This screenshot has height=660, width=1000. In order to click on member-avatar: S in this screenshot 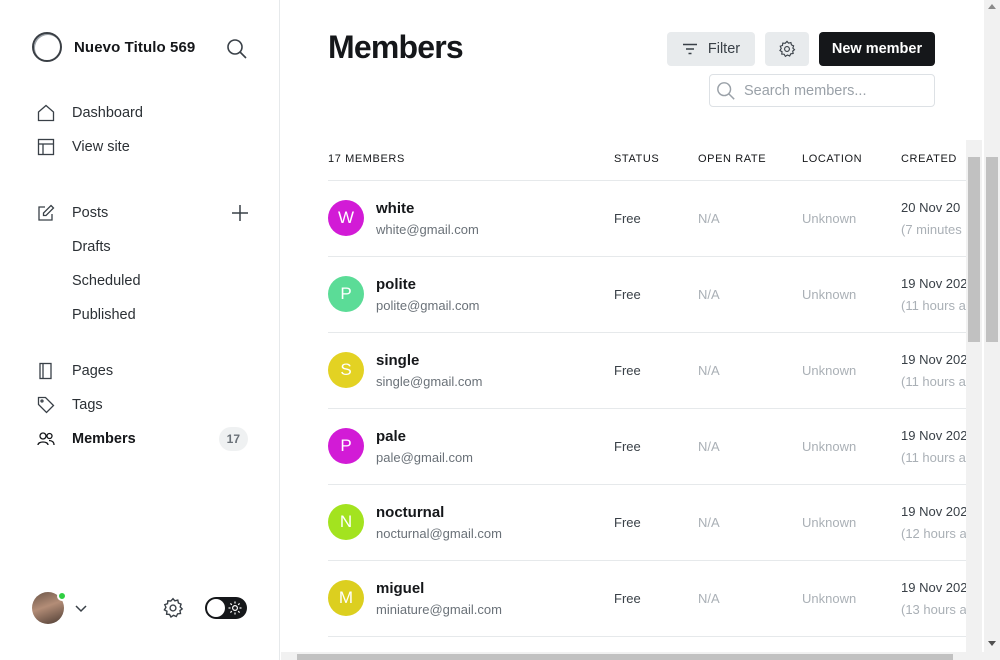, I will do `click(346, 370)`.